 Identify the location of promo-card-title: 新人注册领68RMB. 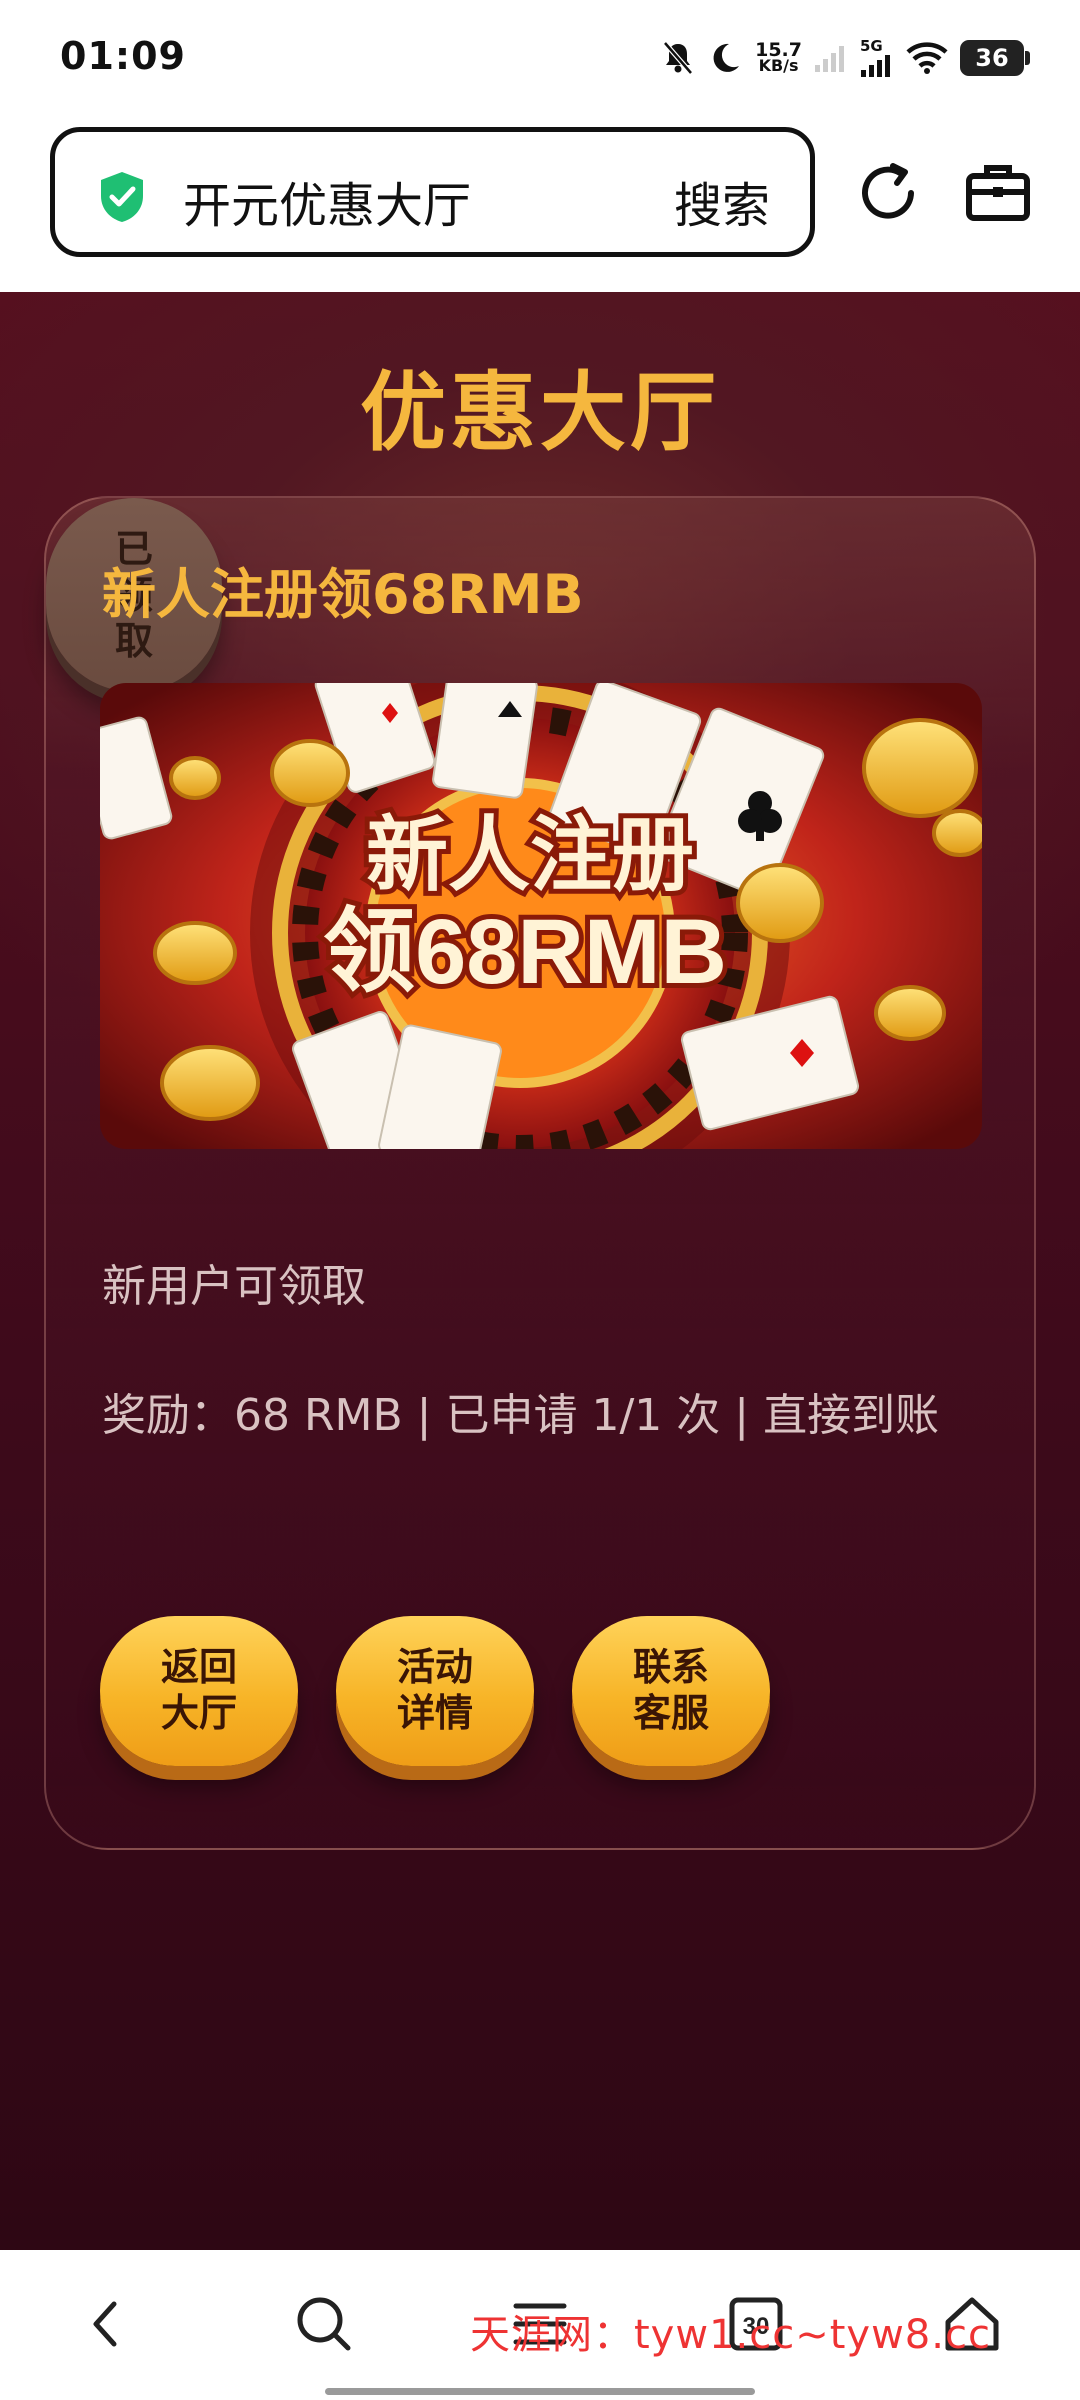
(343, 594).